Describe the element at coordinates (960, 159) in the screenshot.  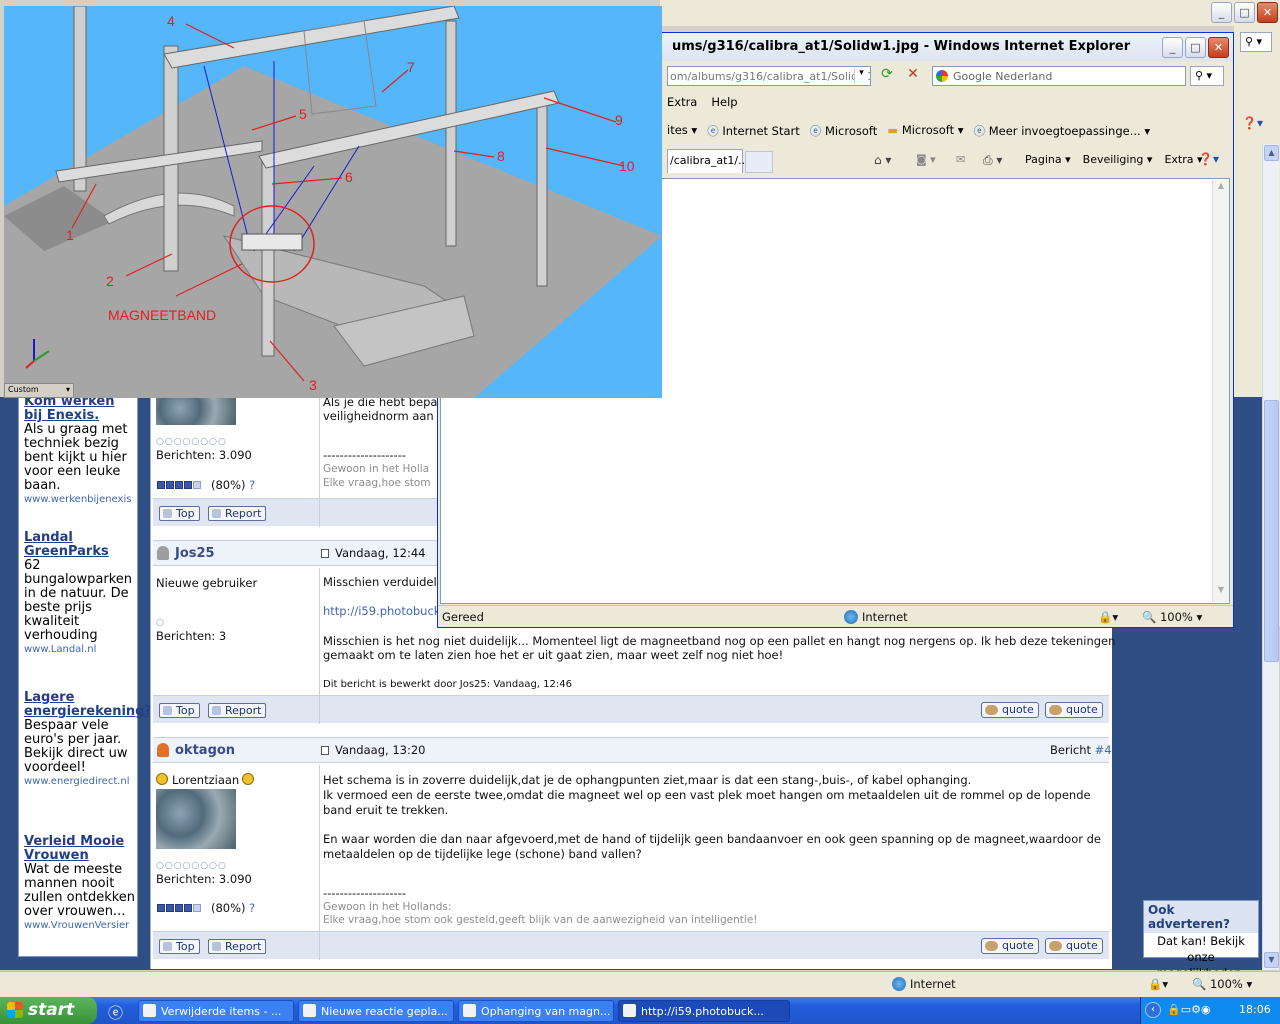
I see `mail-icon: ✉` at that location.